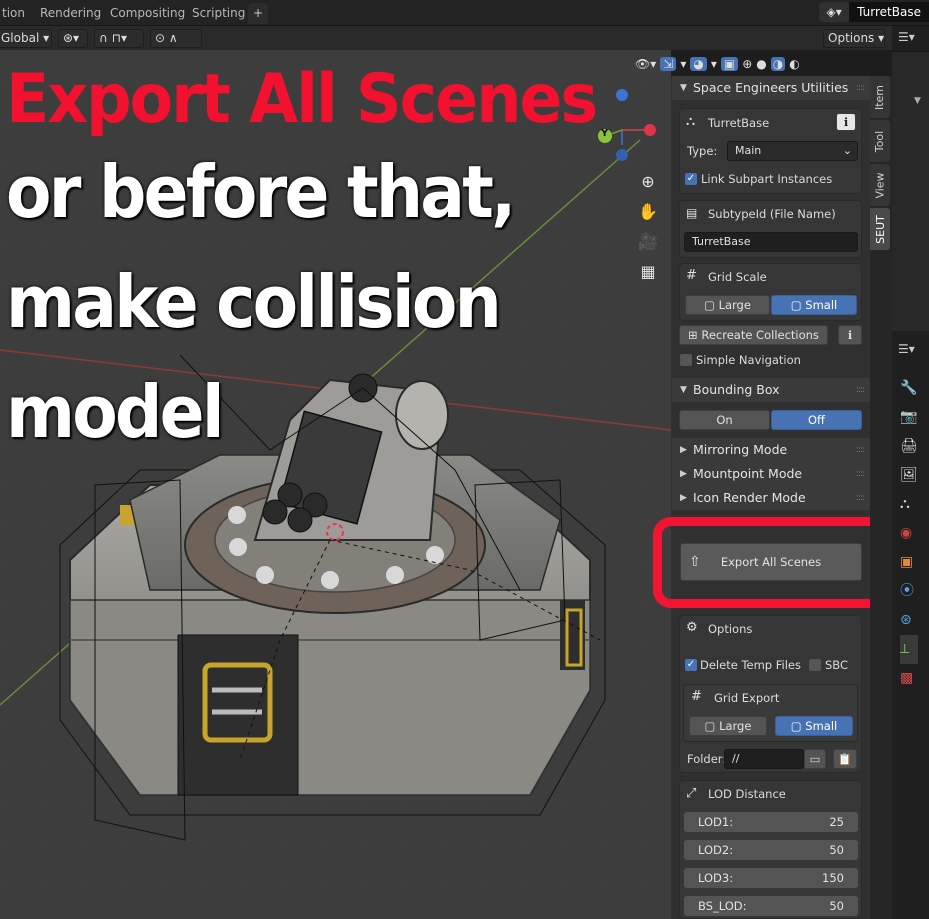  Describe the element at coordinates (648, 271) in the screenshot. I see `grid-perspective-icon: ▦` at that location.